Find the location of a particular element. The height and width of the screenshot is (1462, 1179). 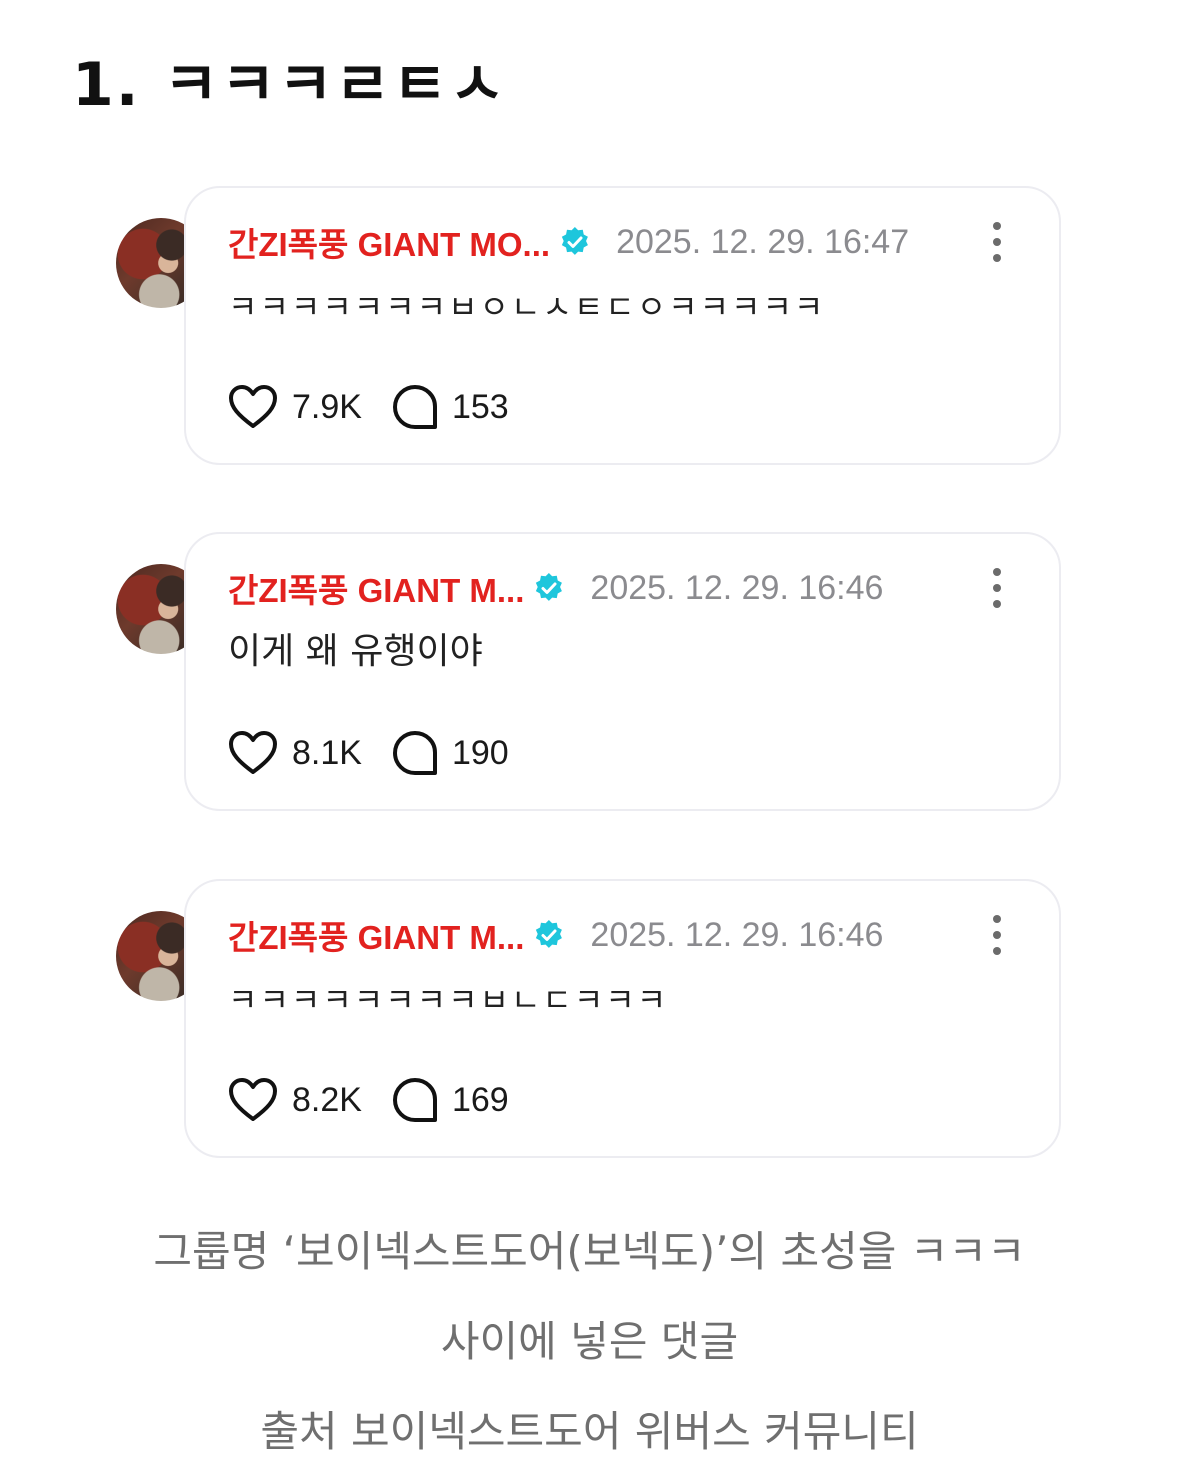

comment-header: 간ZI폭풍 GIANT MO... 2025. 12. 29. 16:47 is located at coordinates (628, 242).